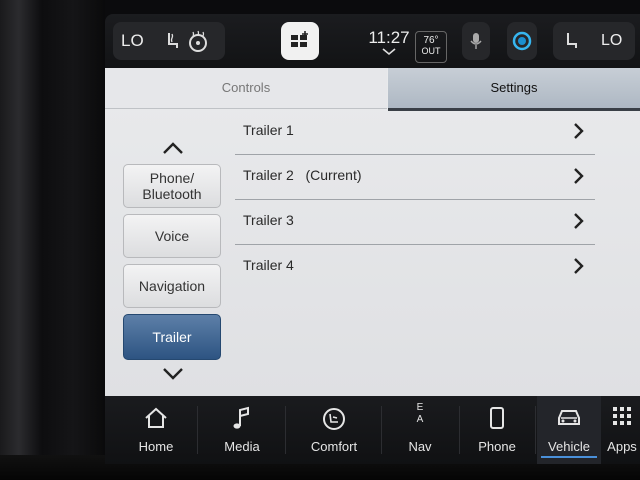 The image size is (640, 480). What do you see at coordinates (173, 41) in the screenshot?
I see `heated-seat-icon` at bounding box center [173, 41].